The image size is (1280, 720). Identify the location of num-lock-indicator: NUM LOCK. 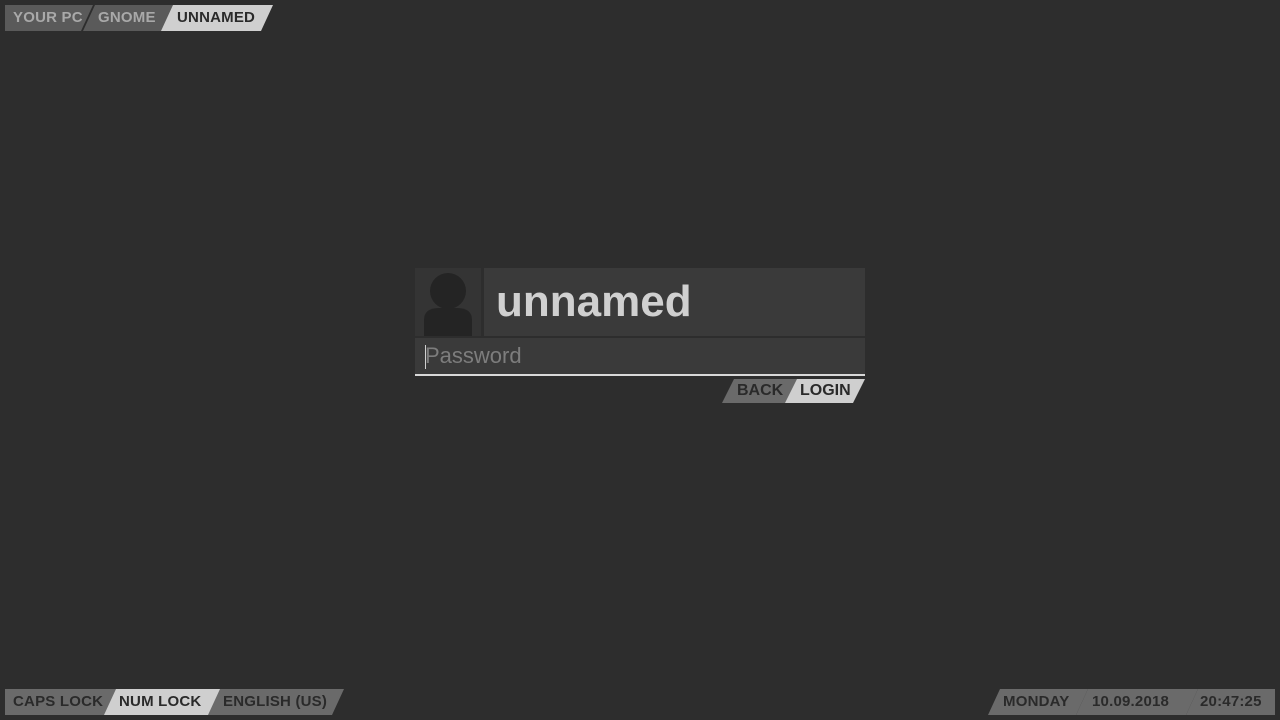
(165, 702).